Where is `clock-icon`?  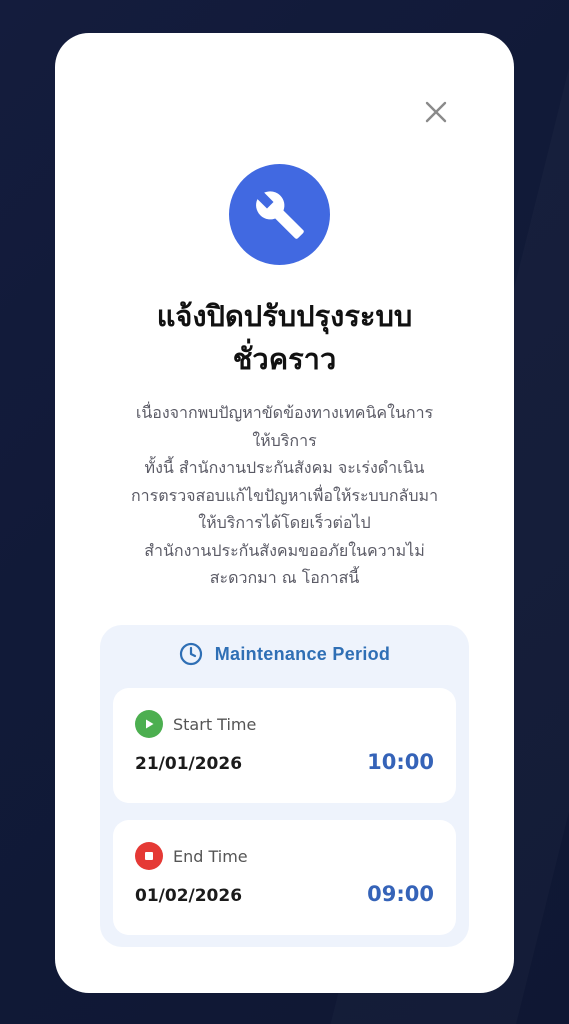
clock-icon is located at coordinates (190, 654).